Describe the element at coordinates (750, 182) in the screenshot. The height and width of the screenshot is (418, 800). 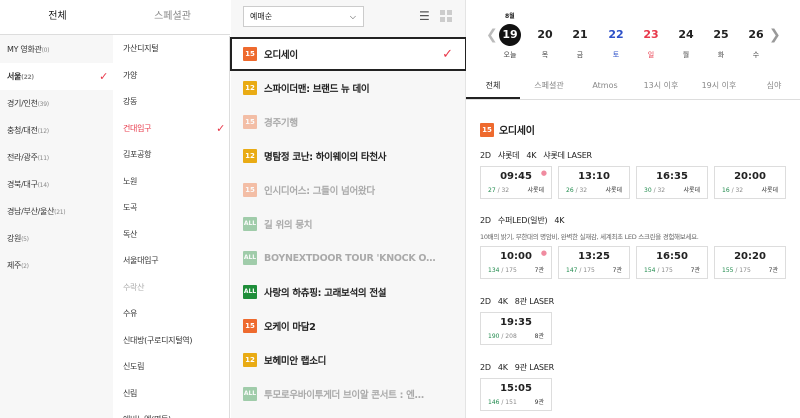
I see `showtime-slot: 20:00 16 / 32 샤롯데` at that location.